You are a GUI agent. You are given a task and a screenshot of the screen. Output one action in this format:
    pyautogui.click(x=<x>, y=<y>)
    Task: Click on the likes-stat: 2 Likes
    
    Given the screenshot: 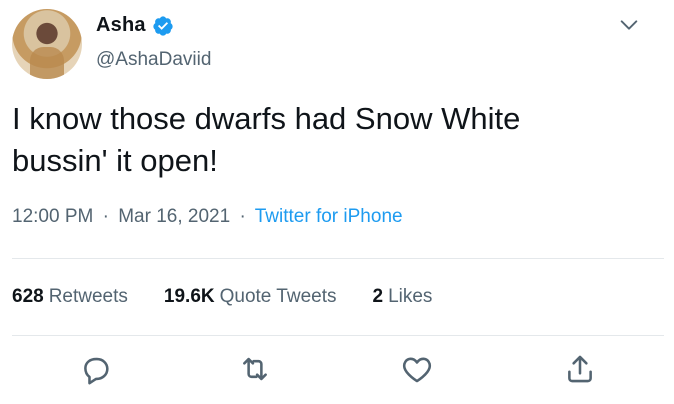 What is the action you would take?
    pyautogui.click(x=403, y=297)
    